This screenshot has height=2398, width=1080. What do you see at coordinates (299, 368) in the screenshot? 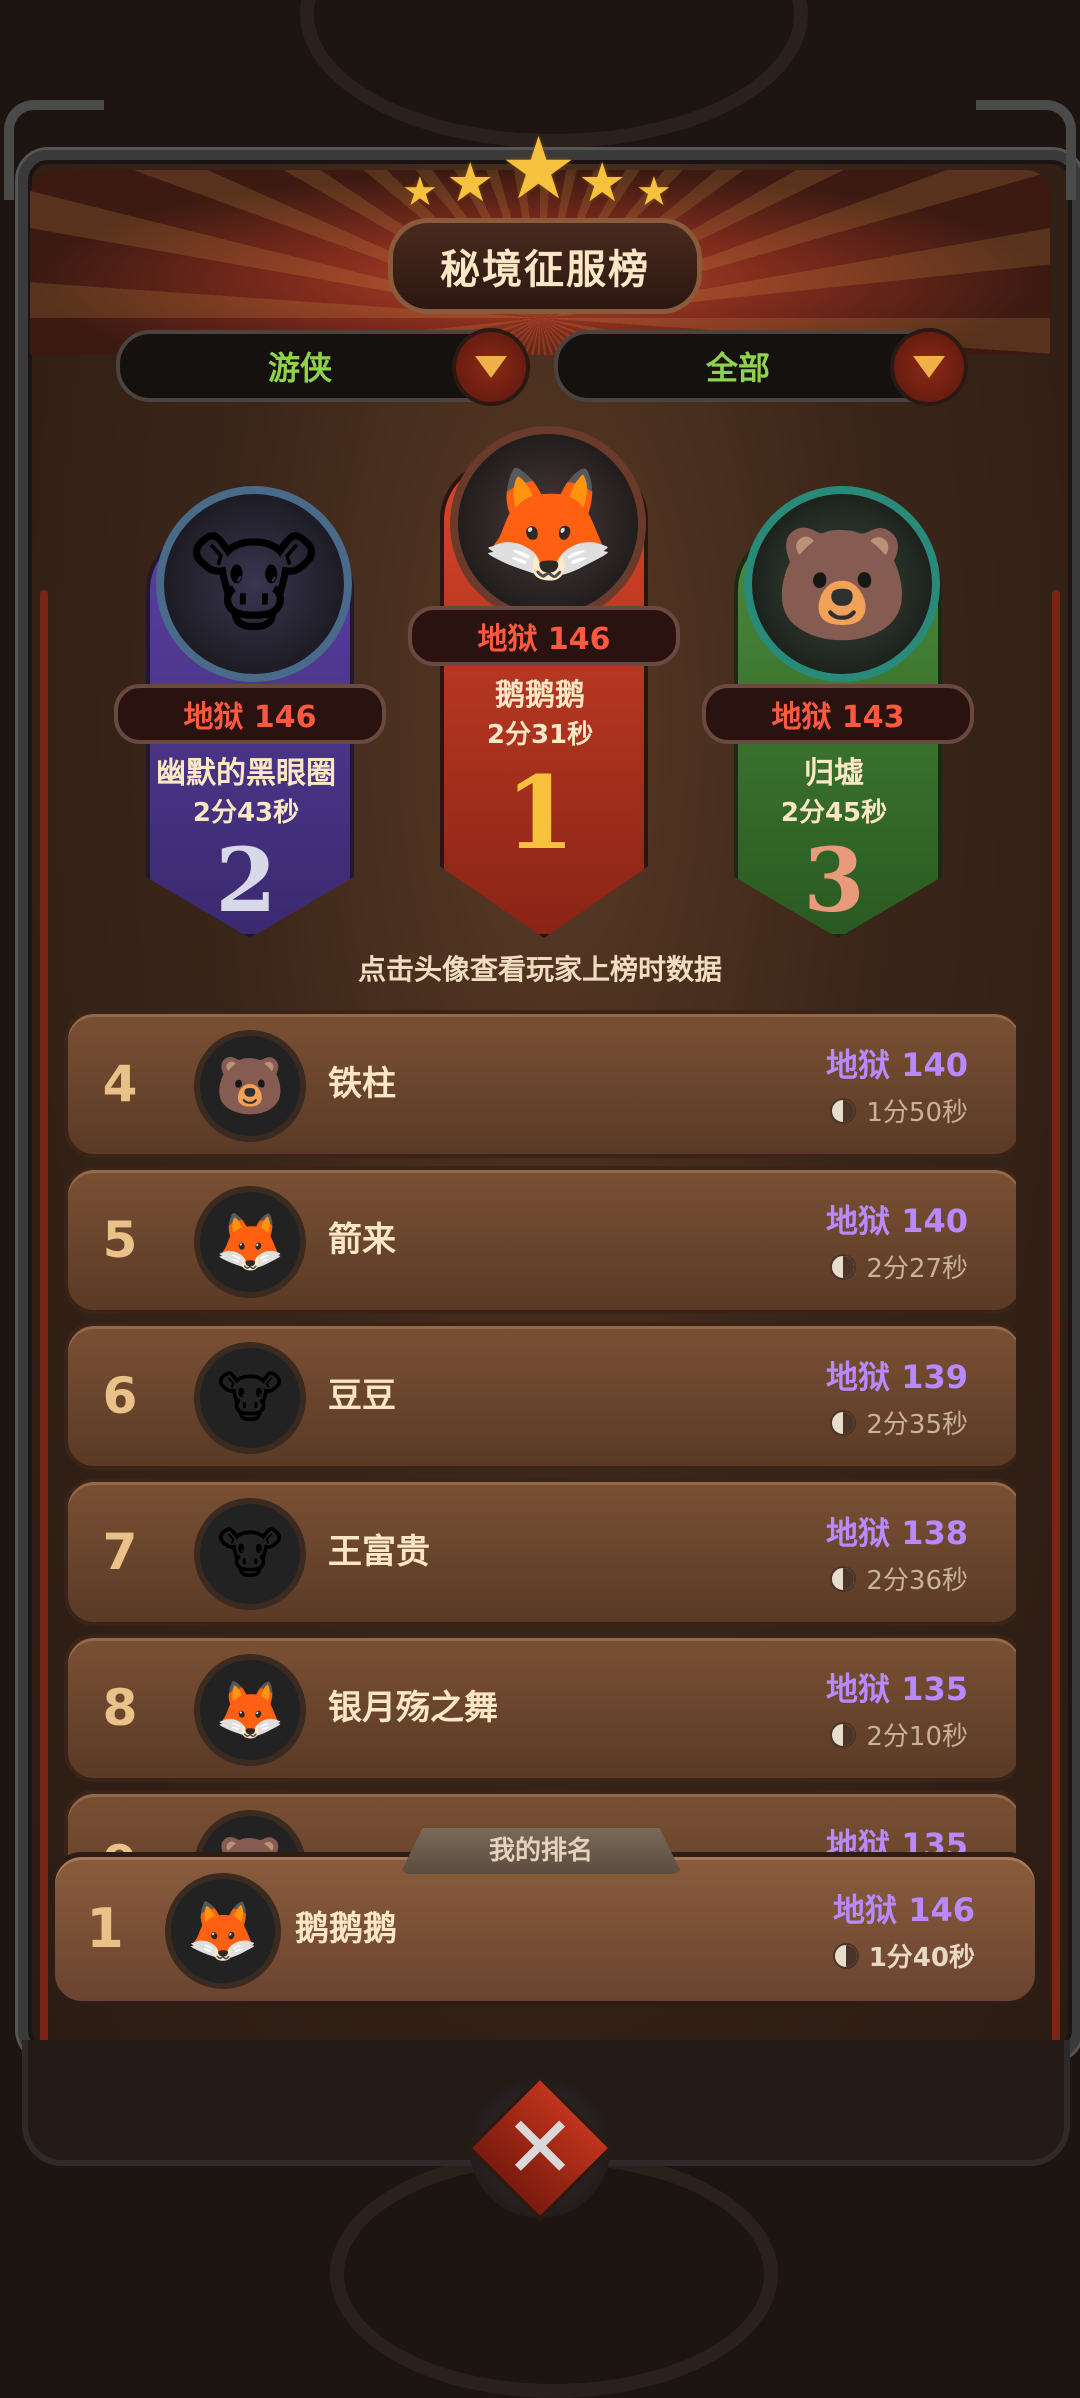
I see `class-filter-label: 游侠` at bounding box center [299, 368].